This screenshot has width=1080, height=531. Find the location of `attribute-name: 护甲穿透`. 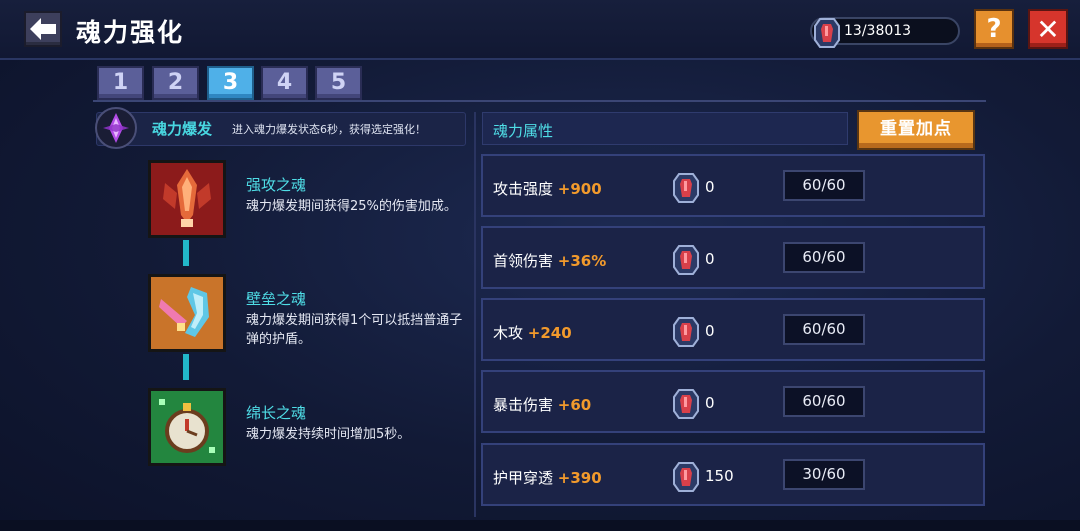

attribute-name: 护甲穿透 is located at coordinates (523, 478).